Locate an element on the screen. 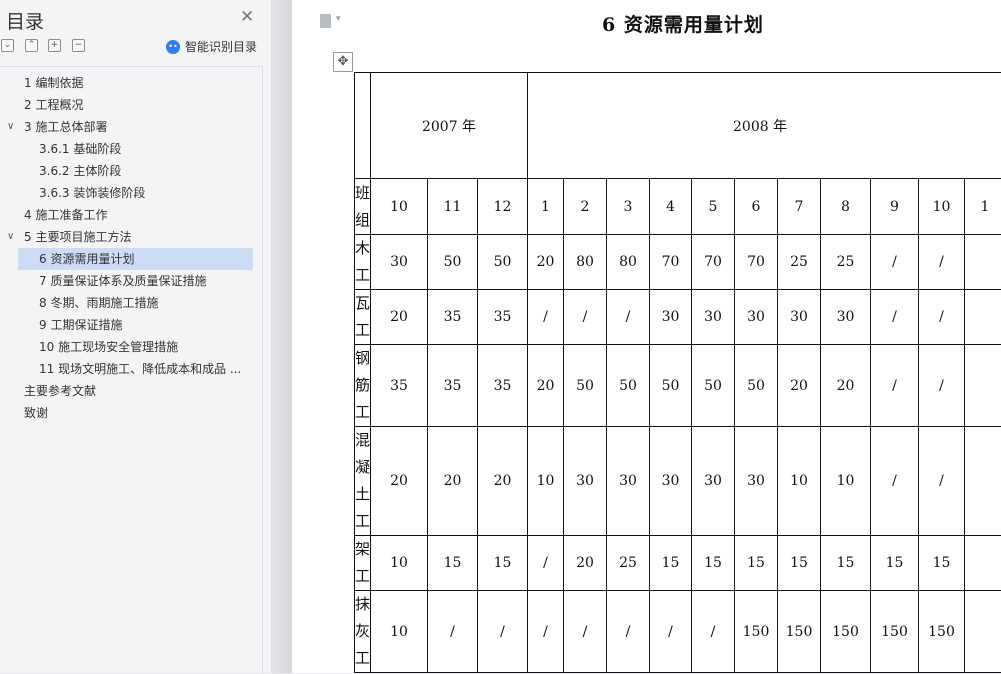 The image size is (1001, 674). toc-item: 3 施工总体部署 is located at coordinates (135, 127).